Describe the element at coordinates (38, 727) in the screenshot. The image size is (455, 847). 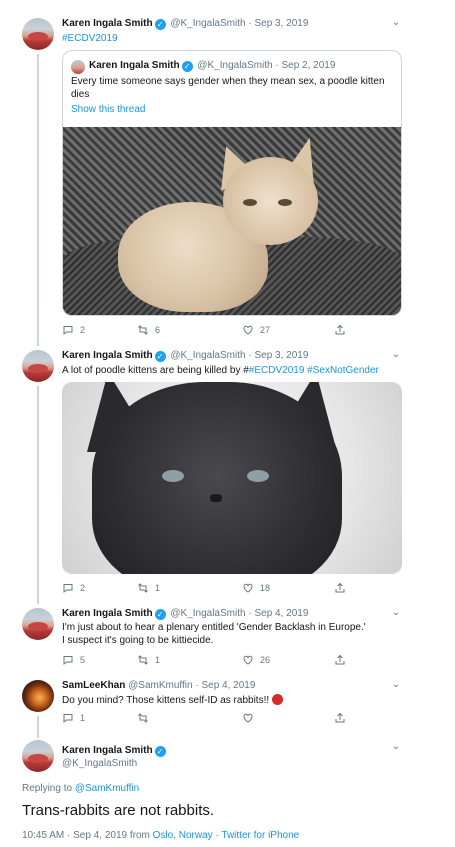
I see `thread-line` at that location.